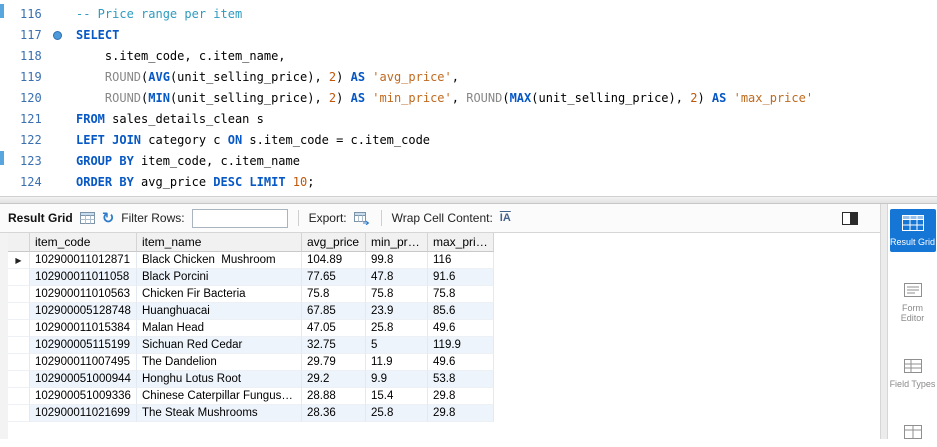  I want to click on vertical-splitter, so click(884, 321).